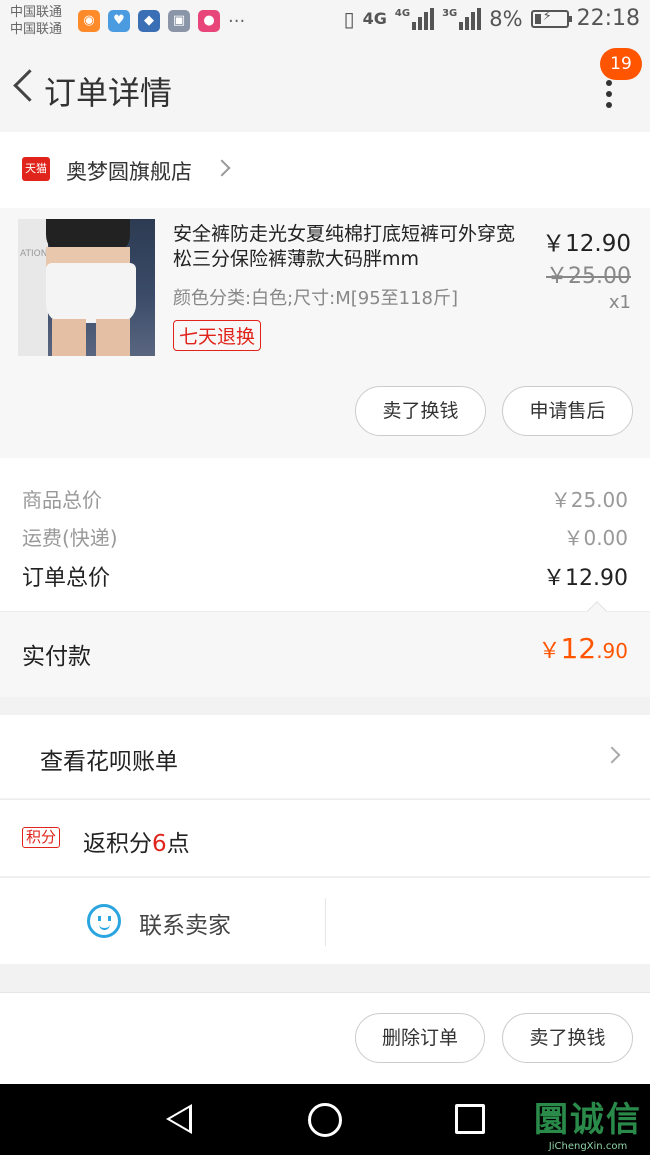  Describe the element at coordinates (161, 21) in the screenshot. I see `notification-icons: ◉ ♥ ◆ ▣ ● ···` at that location.